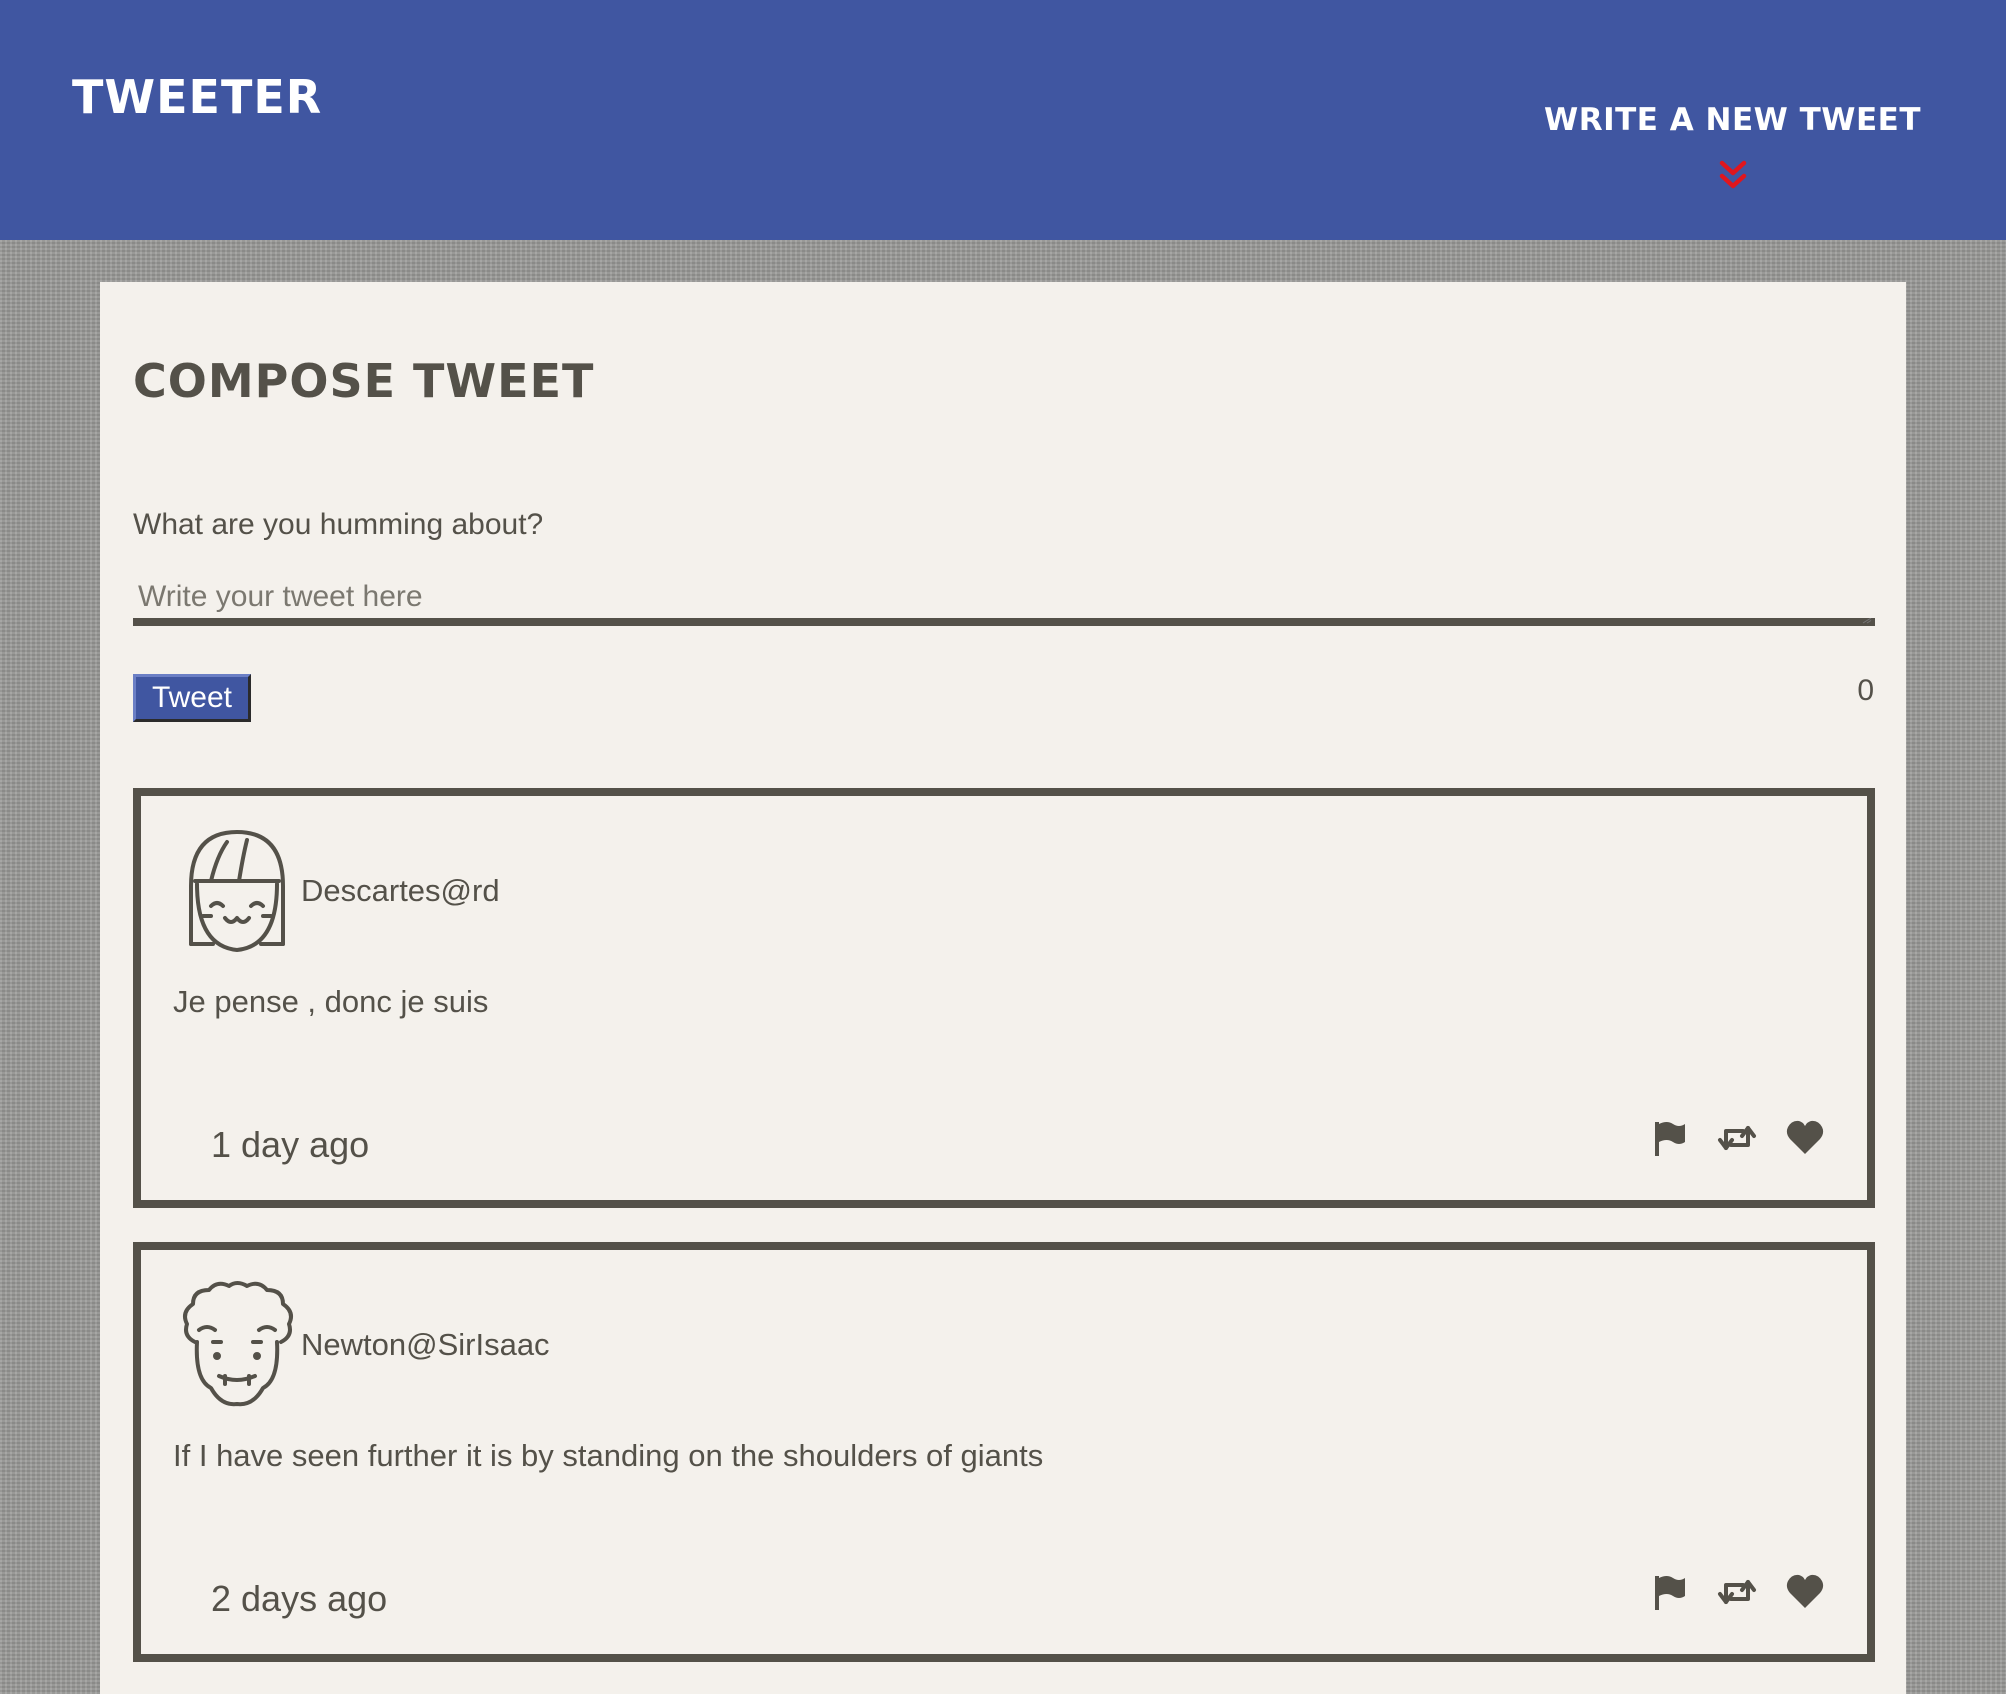 The width and height of the screenshot is (2006, 1694). I want to click on tweet-content: Je pense , donc je suis, so click(331, 1001).